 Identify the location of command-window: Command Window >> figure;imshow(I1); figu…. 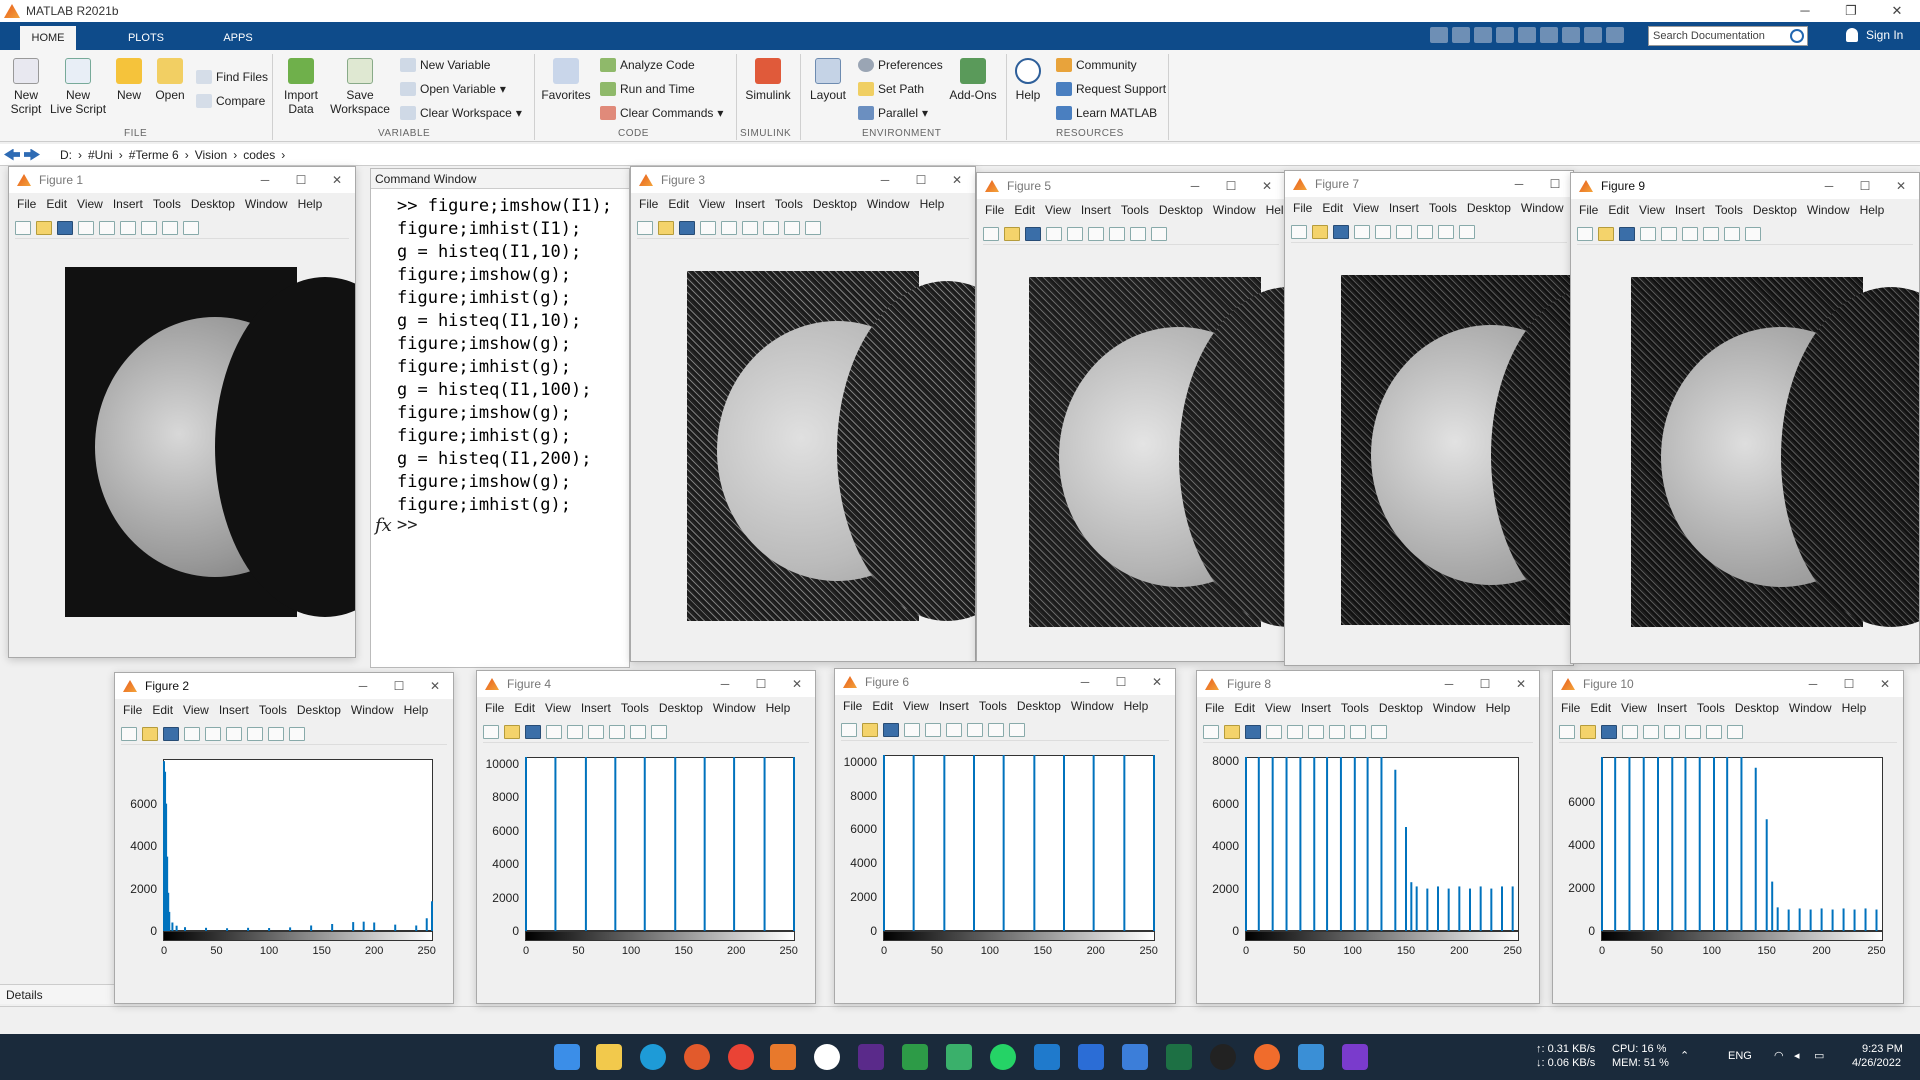
(500, 418).